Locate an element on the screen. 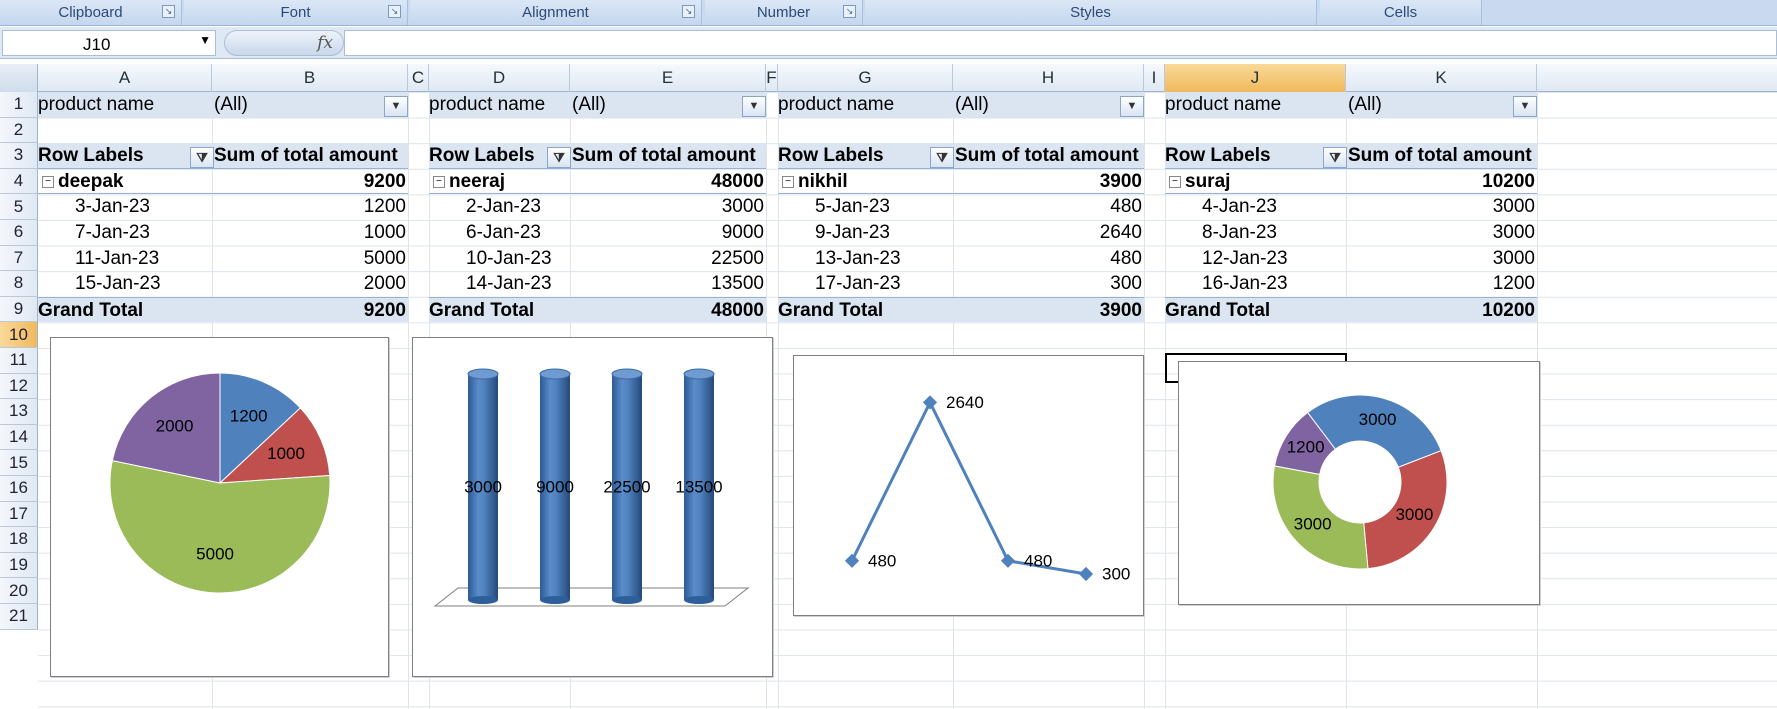 This screenshot has height=709, width=1777. row-header-1: 1 is located at coordinates (19, 105).